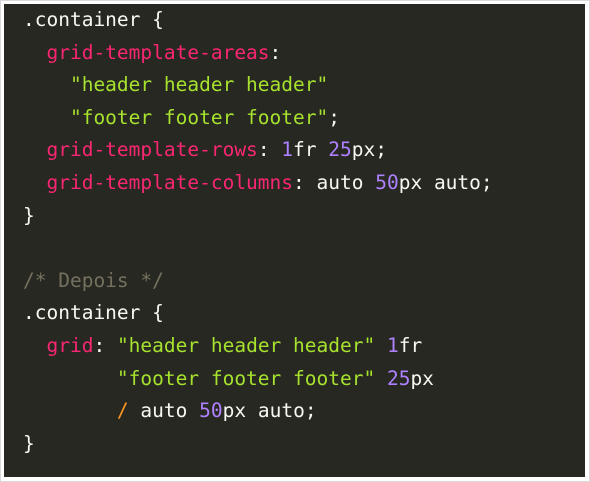 The height and width of the screenshot is (482, 590). I want to click on code-line: "footer footer footer";, so click(258, 118).